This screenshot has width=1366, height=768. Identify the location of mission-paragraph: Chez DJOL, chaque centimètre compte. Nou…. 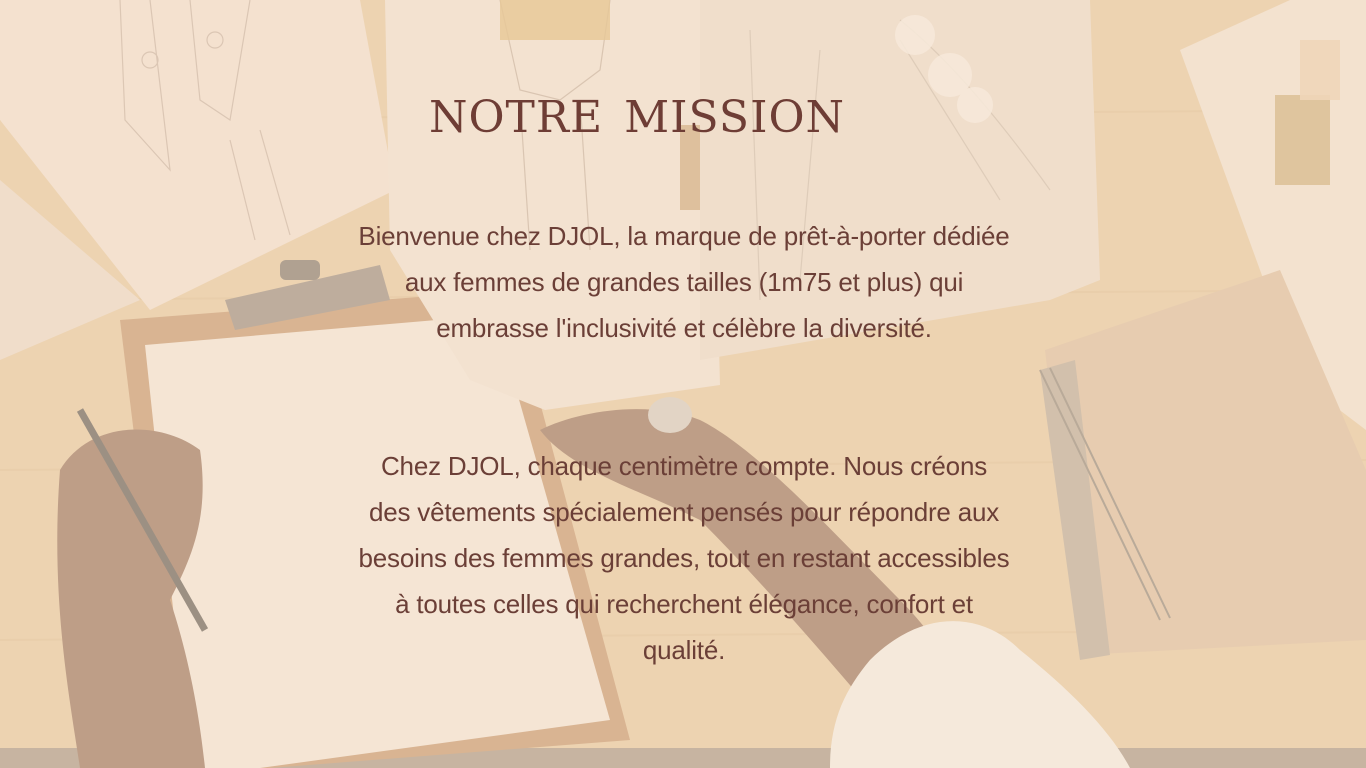
(684, 558).